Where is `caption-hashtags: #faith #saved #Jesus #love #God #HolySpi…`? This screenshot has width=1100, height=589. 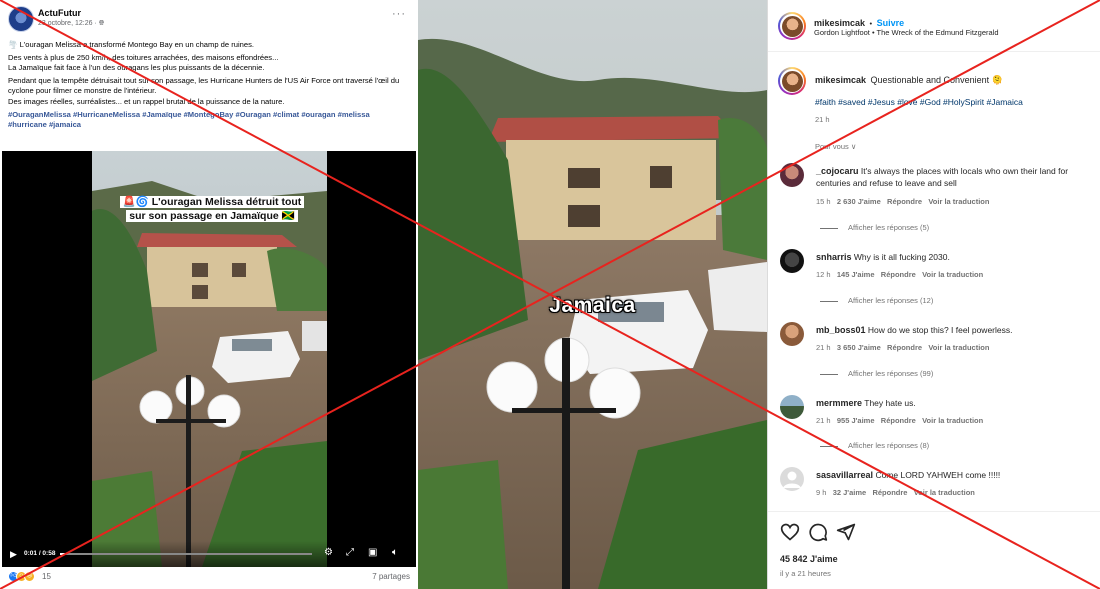
caption-hashtags: #faith #saved #Jesus #love #God #HolySpi… is located at coordinates (919, 102).